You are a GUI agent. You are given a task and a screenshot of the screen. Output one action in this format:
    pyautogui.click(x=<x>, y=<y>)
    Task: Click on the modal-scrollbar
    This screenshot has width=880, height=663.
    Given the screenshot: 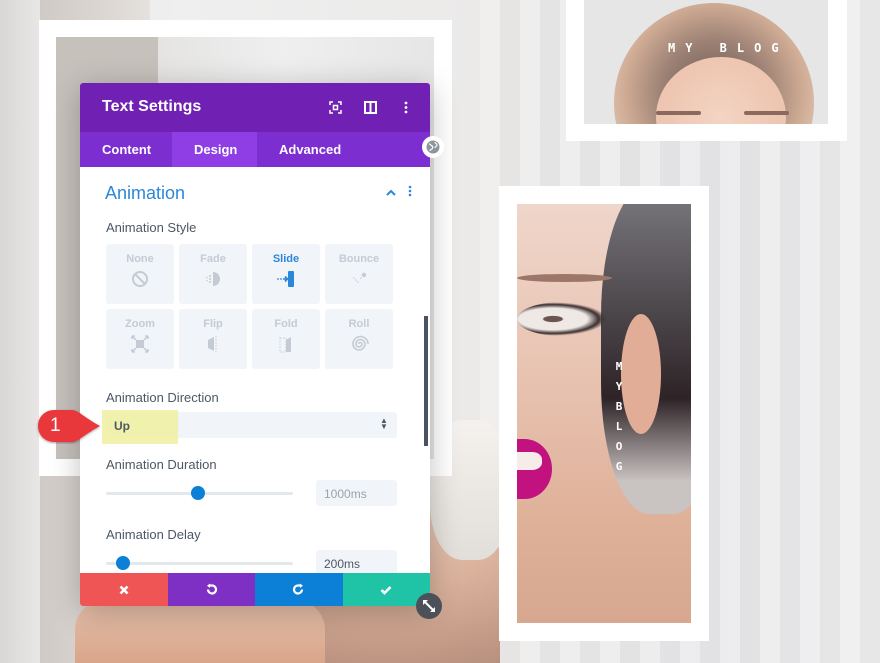 What is the action you would take?
    pyautogui.click(x=426, y=381)
    